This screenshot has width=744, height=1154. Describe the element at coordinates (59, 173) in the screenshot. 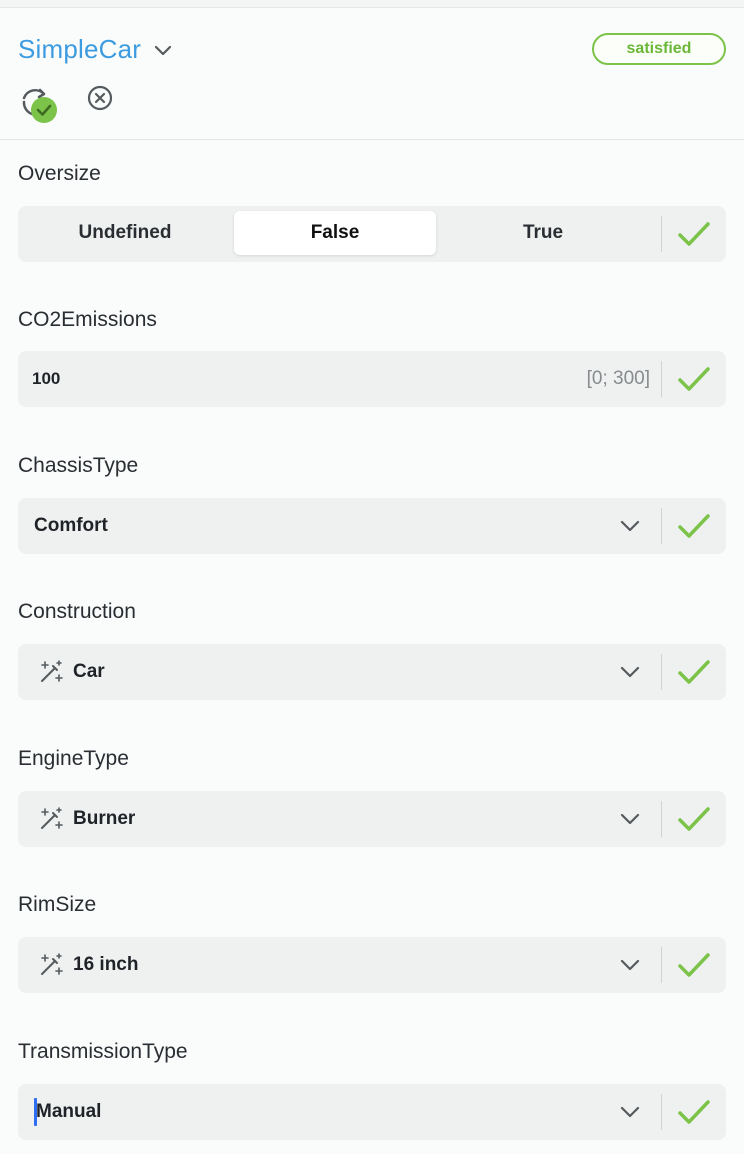

I see `oversize-label: Oversize` at that location.